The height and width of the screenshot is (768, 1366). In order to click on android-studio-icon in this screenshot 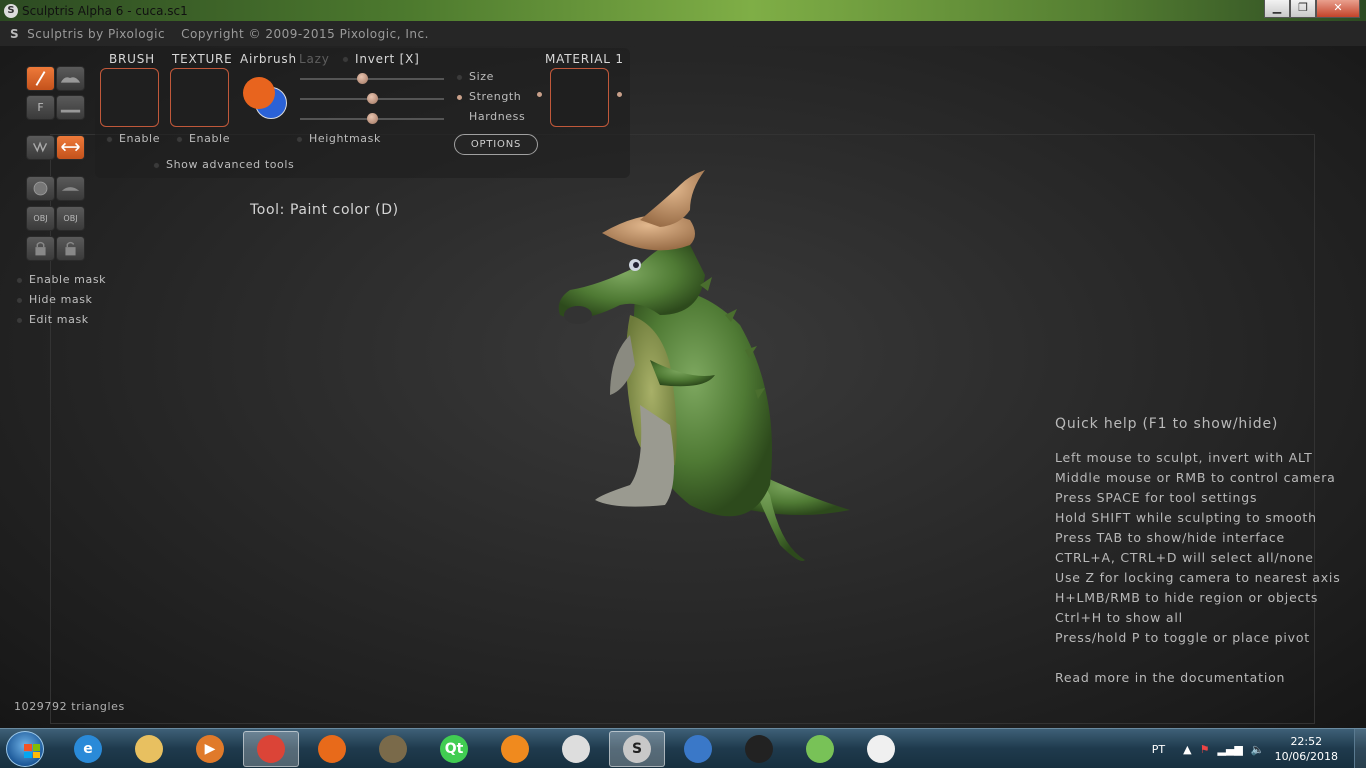, I will do `click(820, 749)`.